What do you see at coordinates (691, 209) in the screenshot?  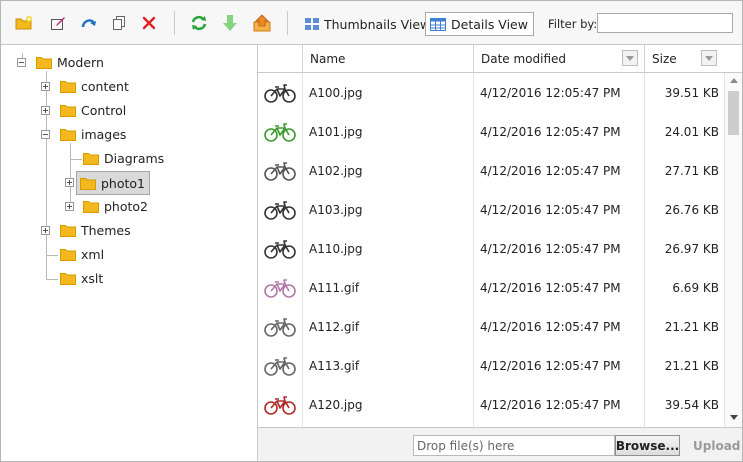 I see `file-size: 26.76 KB` at bounding box center [691, 209].